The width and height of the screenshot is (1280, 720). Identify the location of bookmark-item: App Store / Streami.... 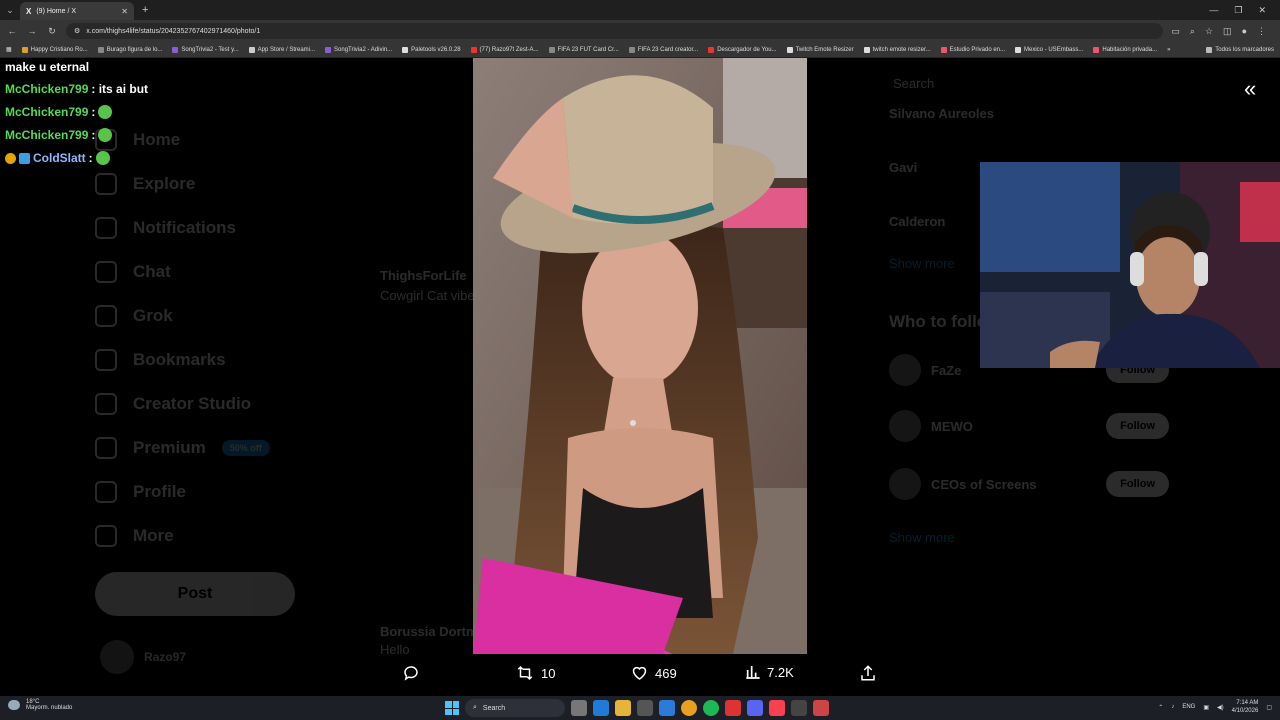
(281, 49).